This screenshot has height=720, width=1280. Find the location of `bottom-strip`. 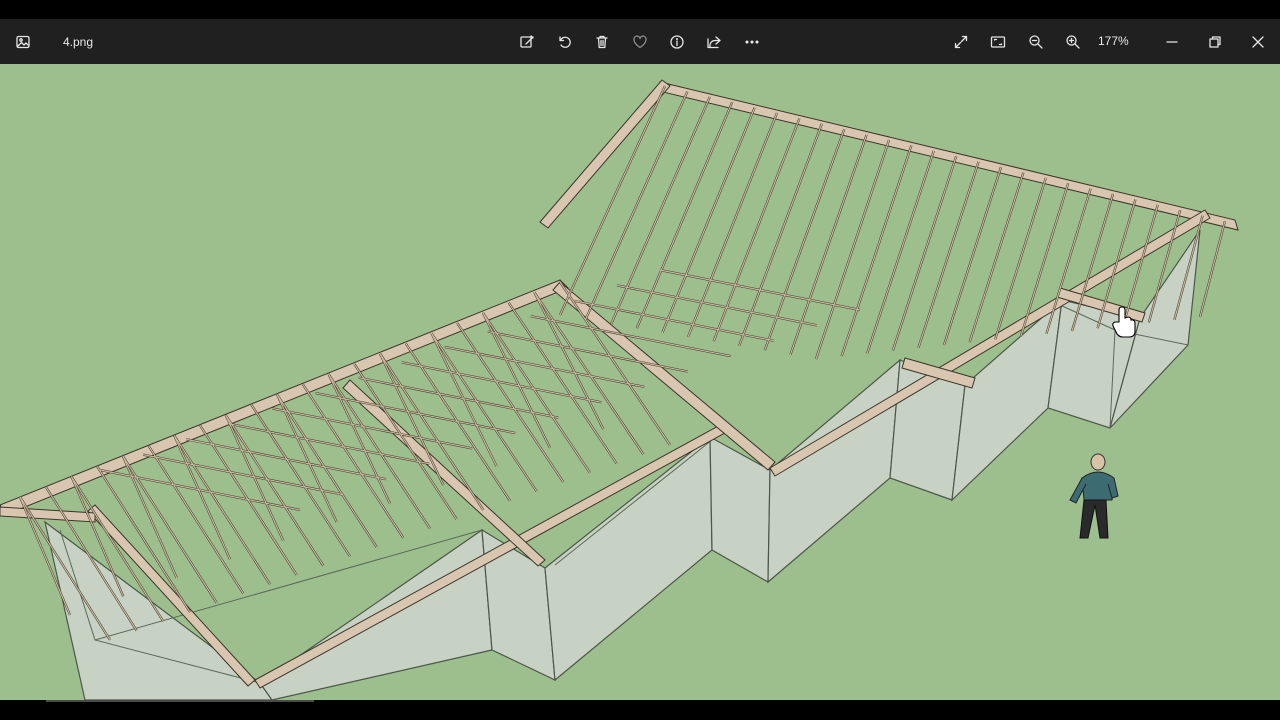

bottom-strip is located at coordinates (640, 710).